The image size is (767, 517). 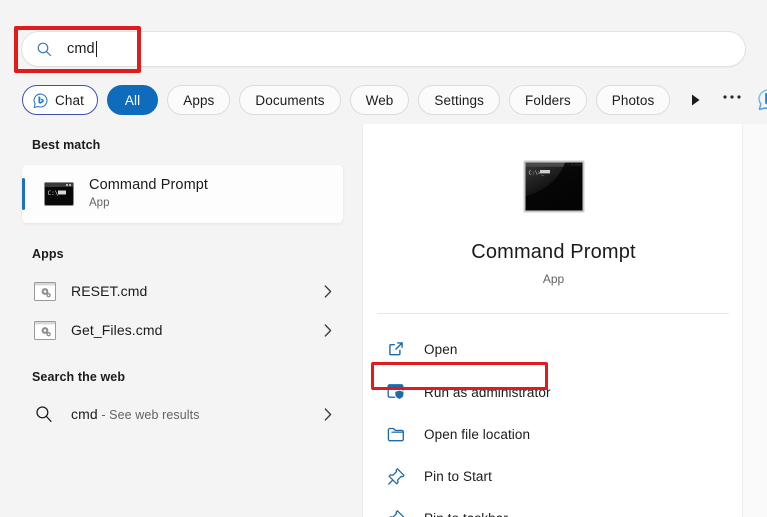 I want to click on action-label: Open file location, so click(x=477, y=434).